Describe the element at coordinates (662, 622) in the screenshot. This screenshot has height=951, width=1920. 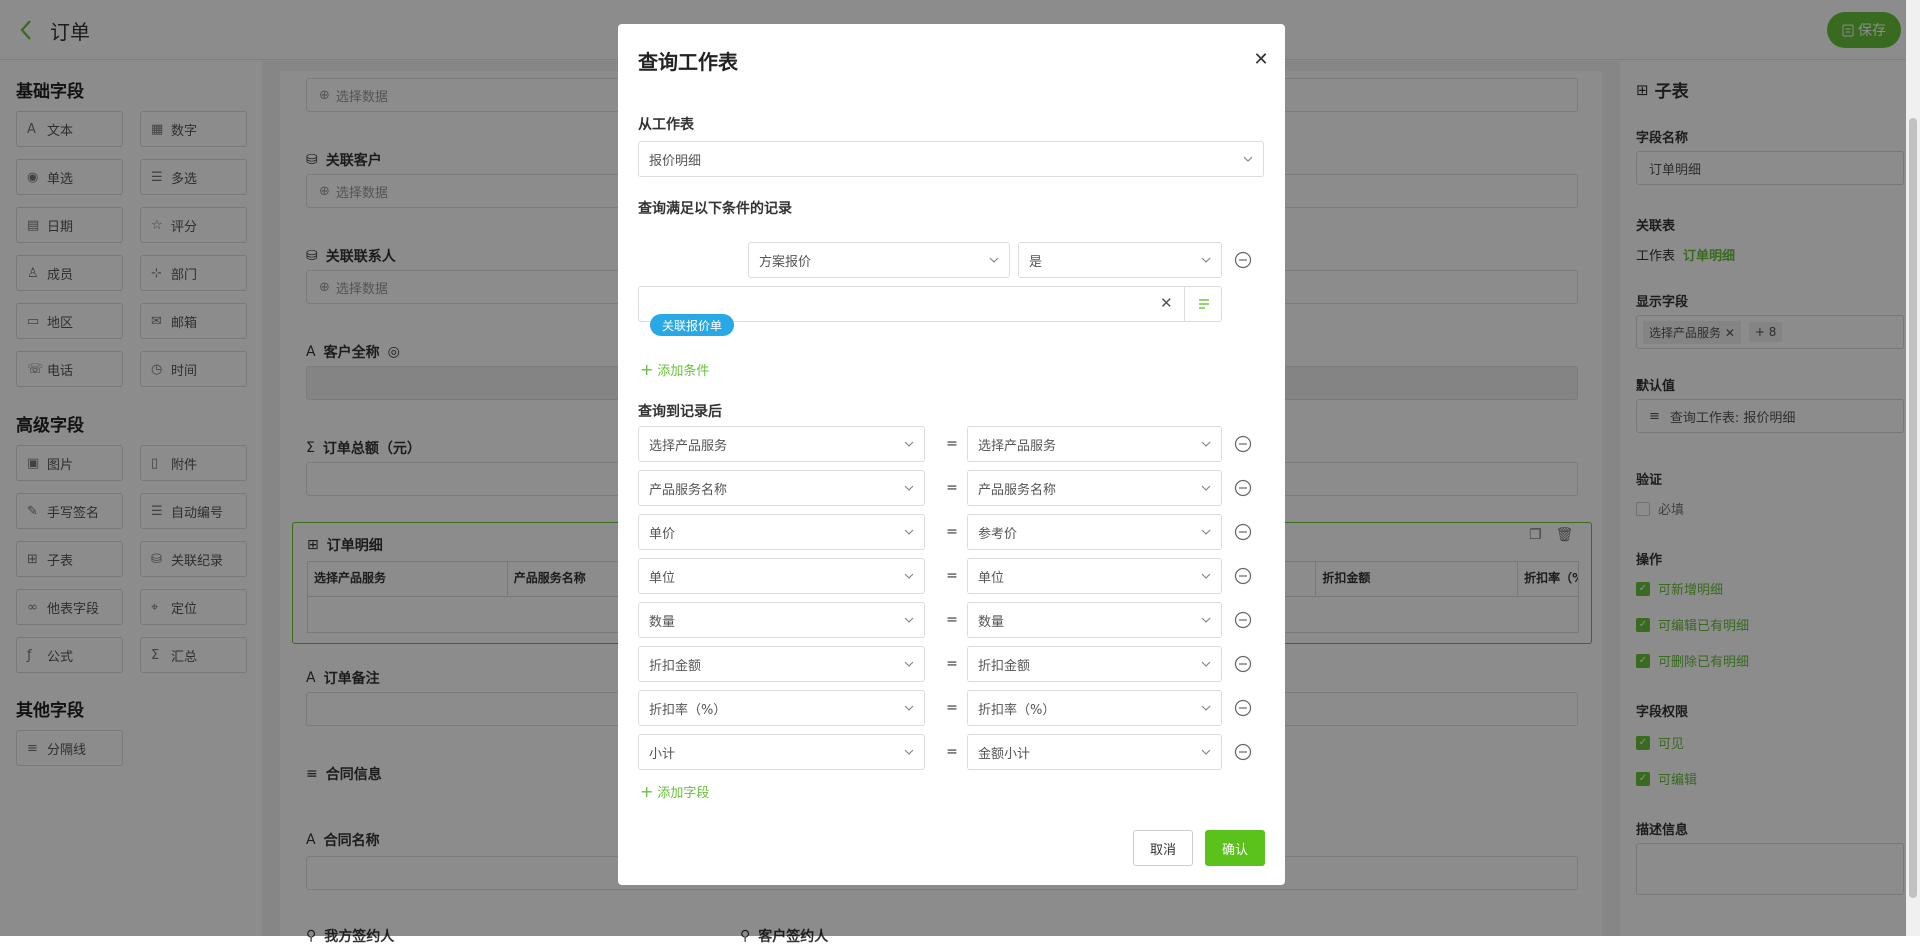
I see `mapping-target-value: 数量` at that location.